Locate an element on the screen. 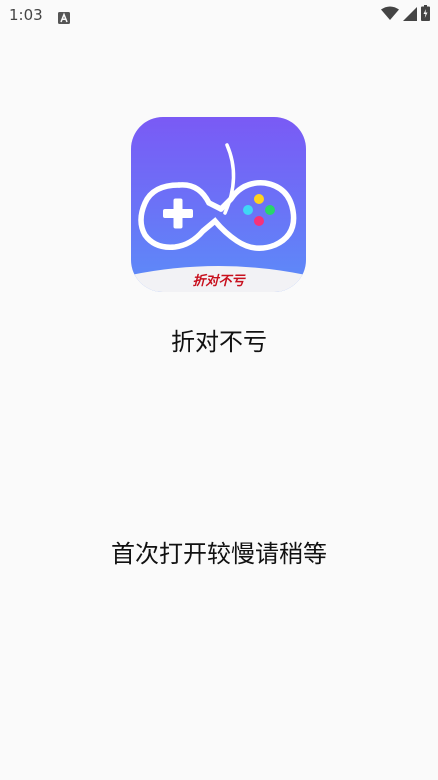 The height and width of the screenshot is (780, 438). status-icons is located at coordinates (405, 15).